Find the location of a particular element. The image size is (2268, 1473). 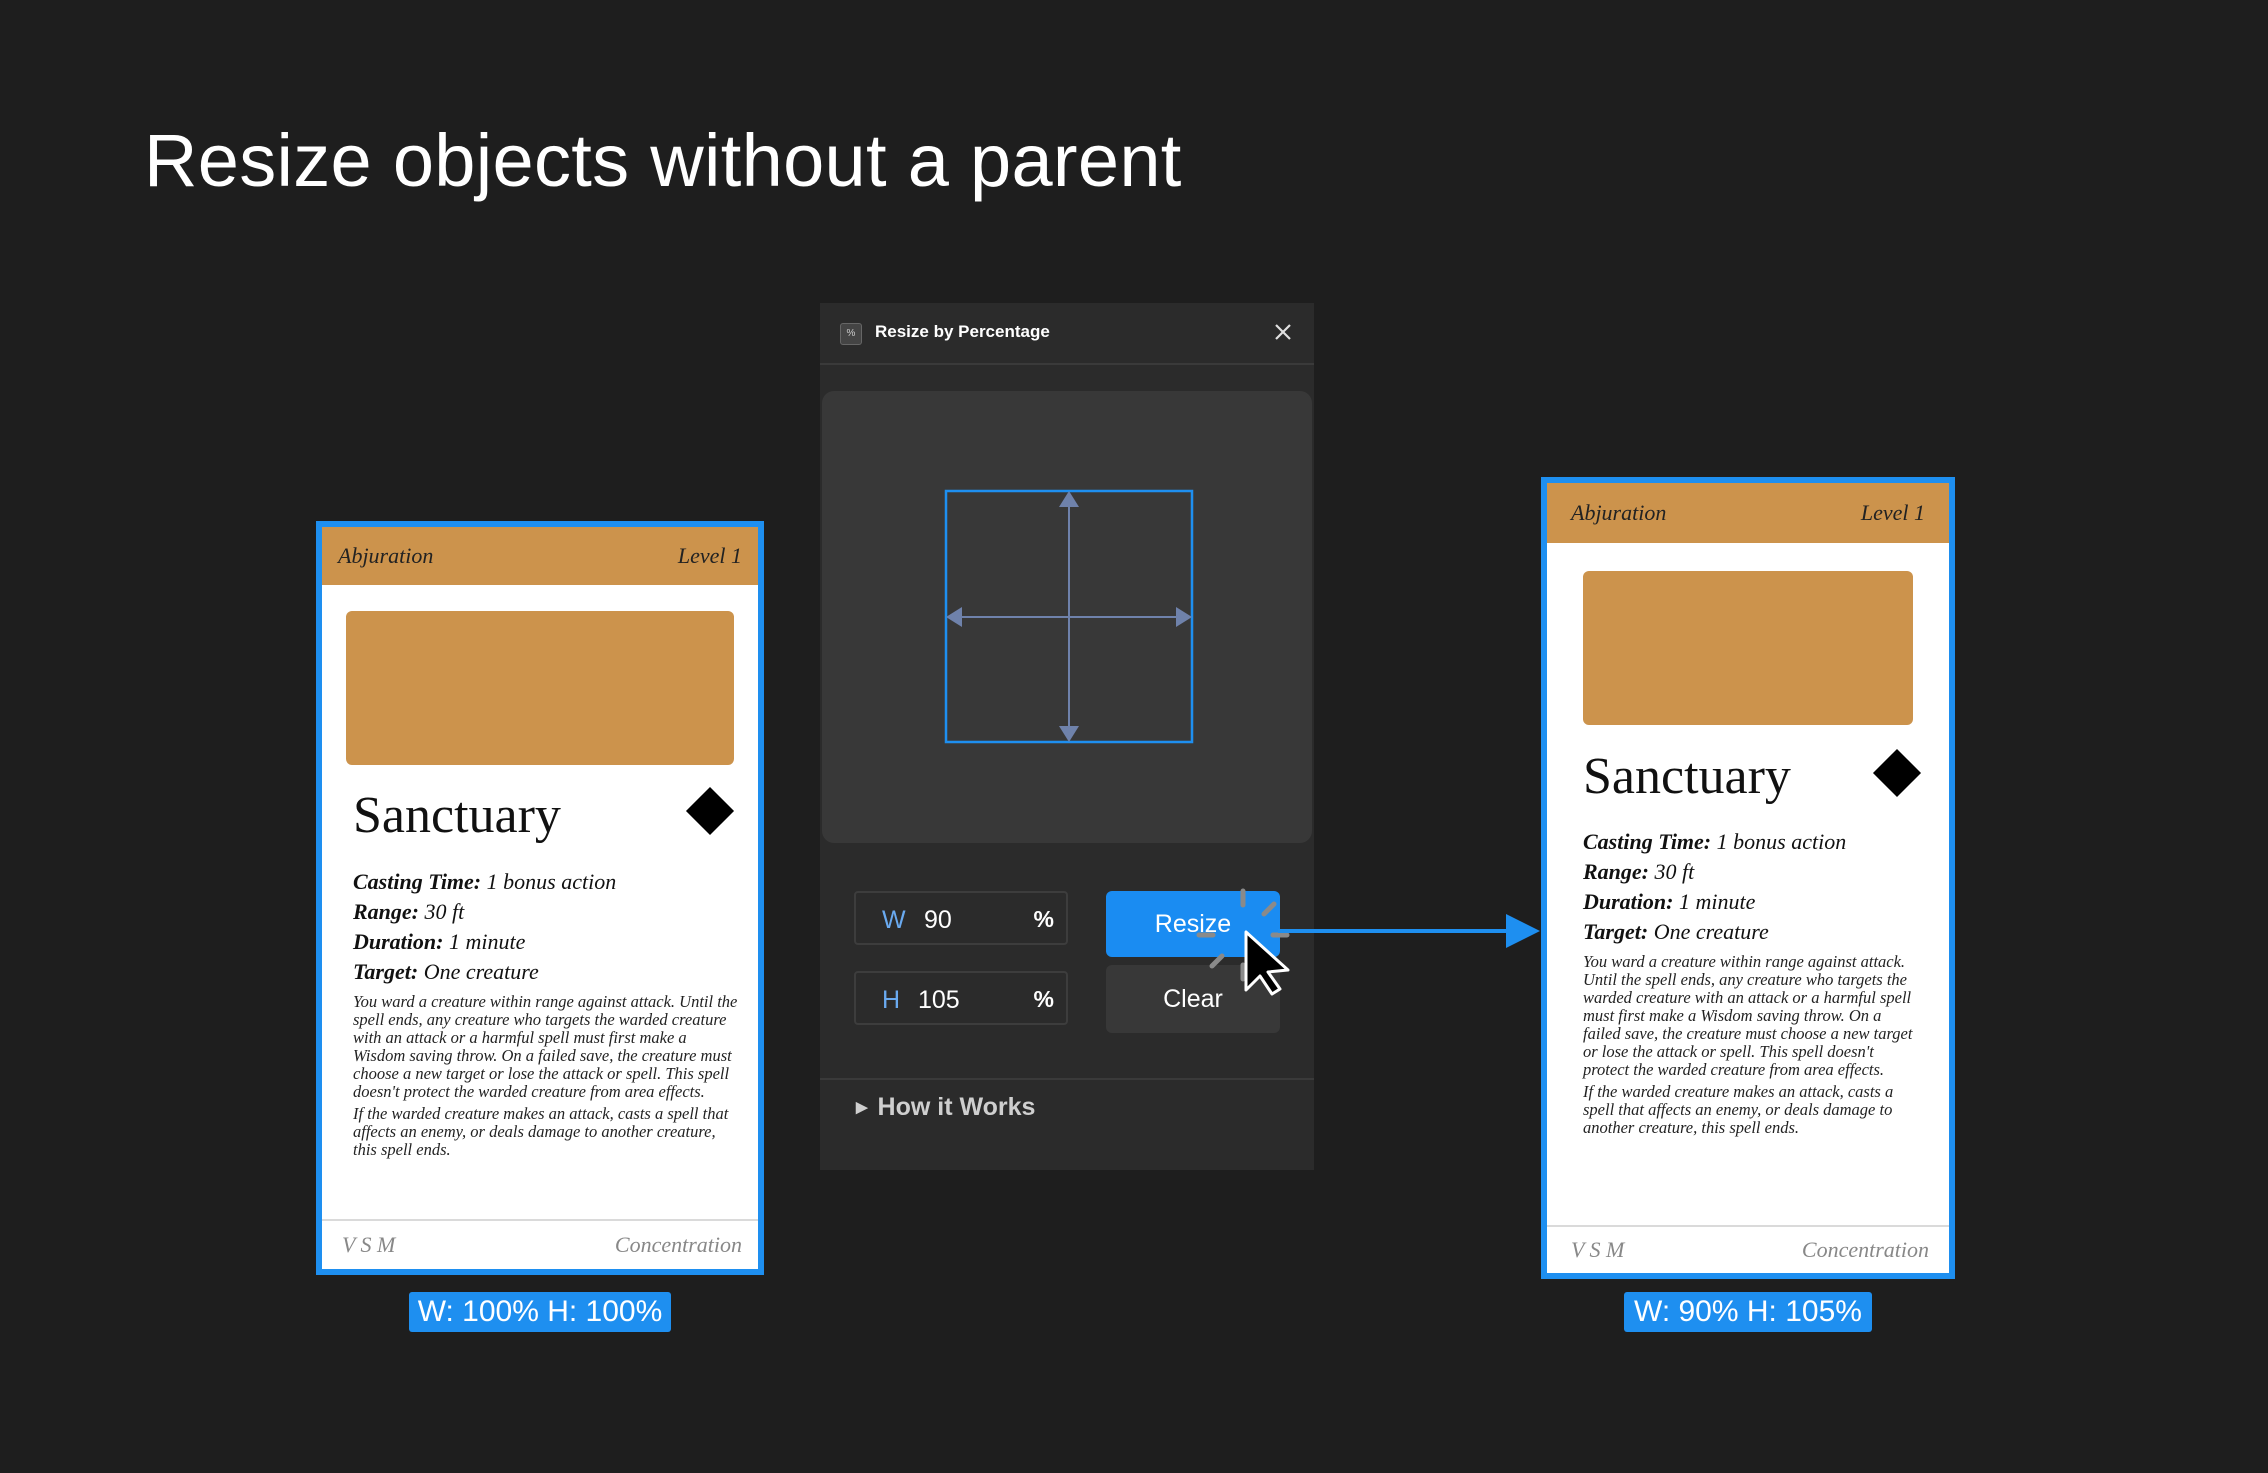

size-badge-before: W: 100% H: 100% is located at coordinates (540, 1312).